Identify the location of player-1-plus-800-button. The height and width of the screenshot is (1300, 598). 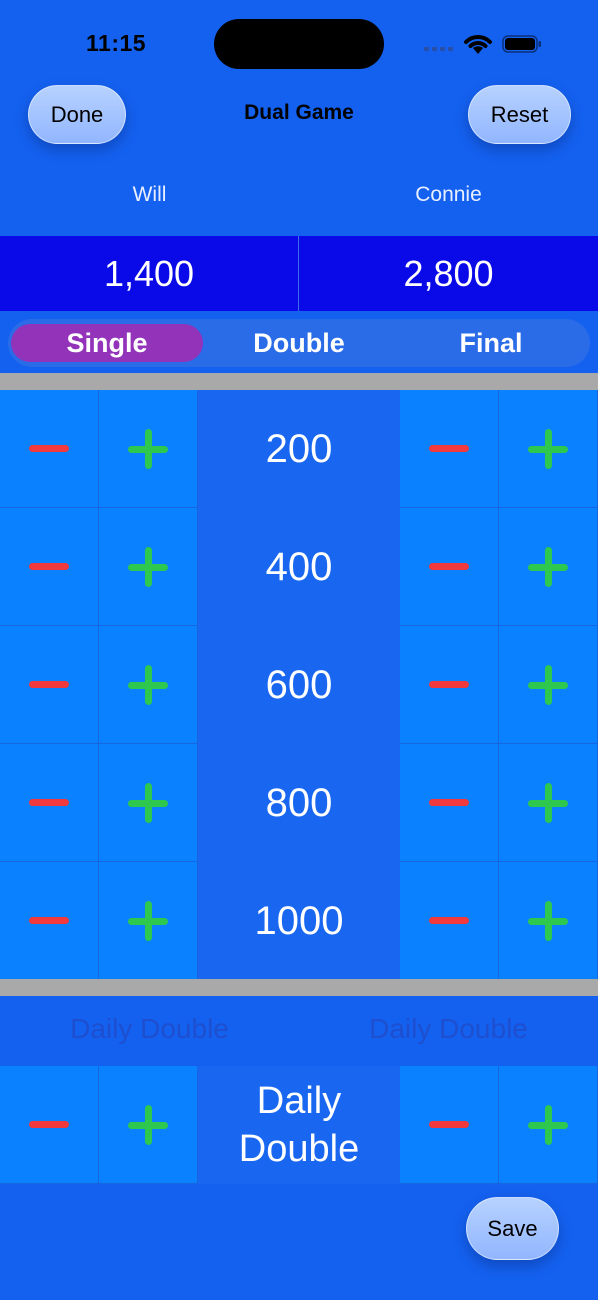
(148, 803).